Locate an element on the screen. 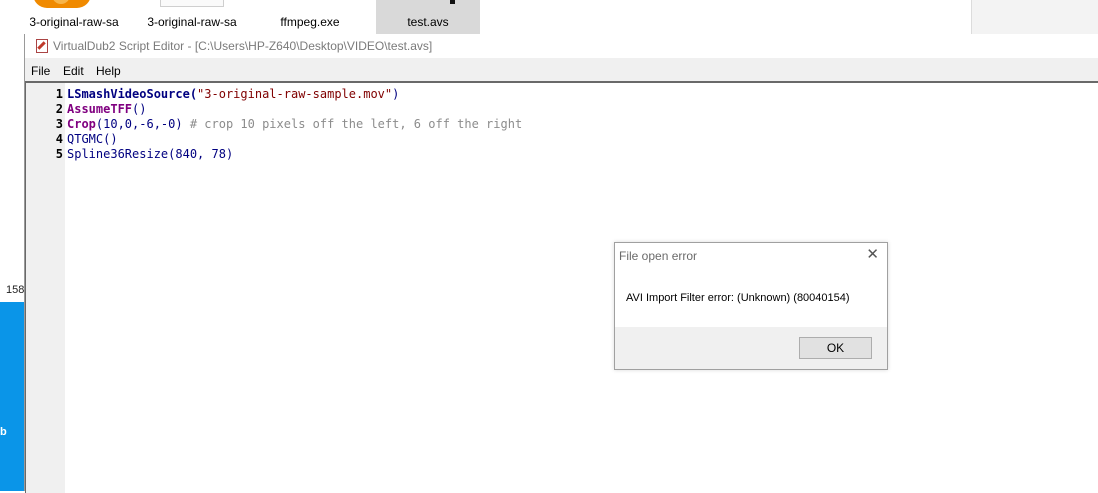 The height and width of the screenshot is (493, 1098). line-number: 2 is located at coordinates (59, 109).